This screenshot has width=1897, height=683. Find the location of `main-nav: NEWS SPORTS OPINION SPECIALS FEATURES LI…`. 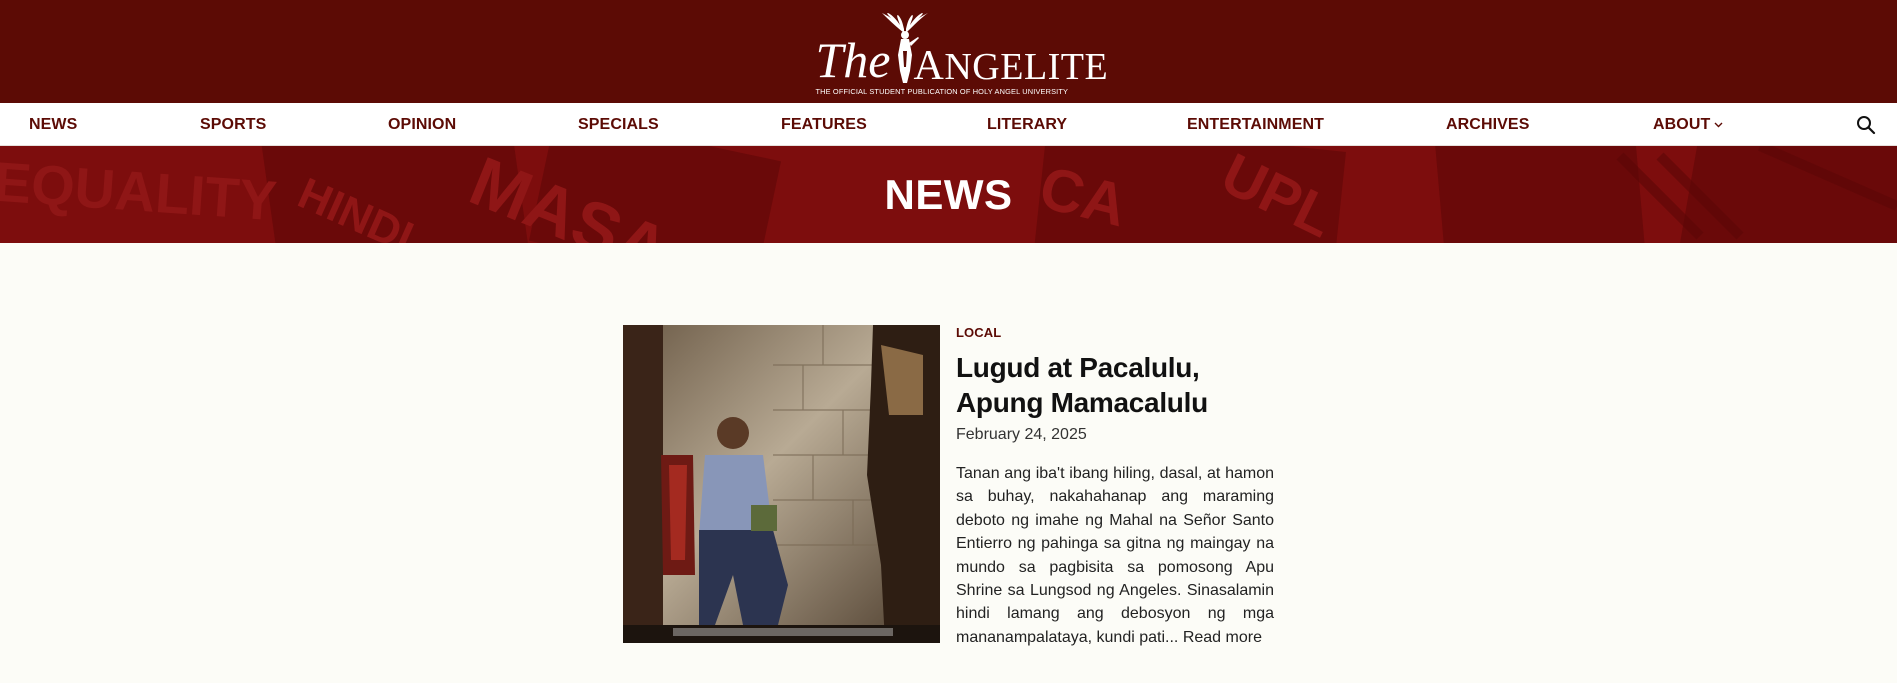

main-nav: NEWS SPORTS OPINION SPECIALS FEATURES LI… is located at coordinates (948, 124).